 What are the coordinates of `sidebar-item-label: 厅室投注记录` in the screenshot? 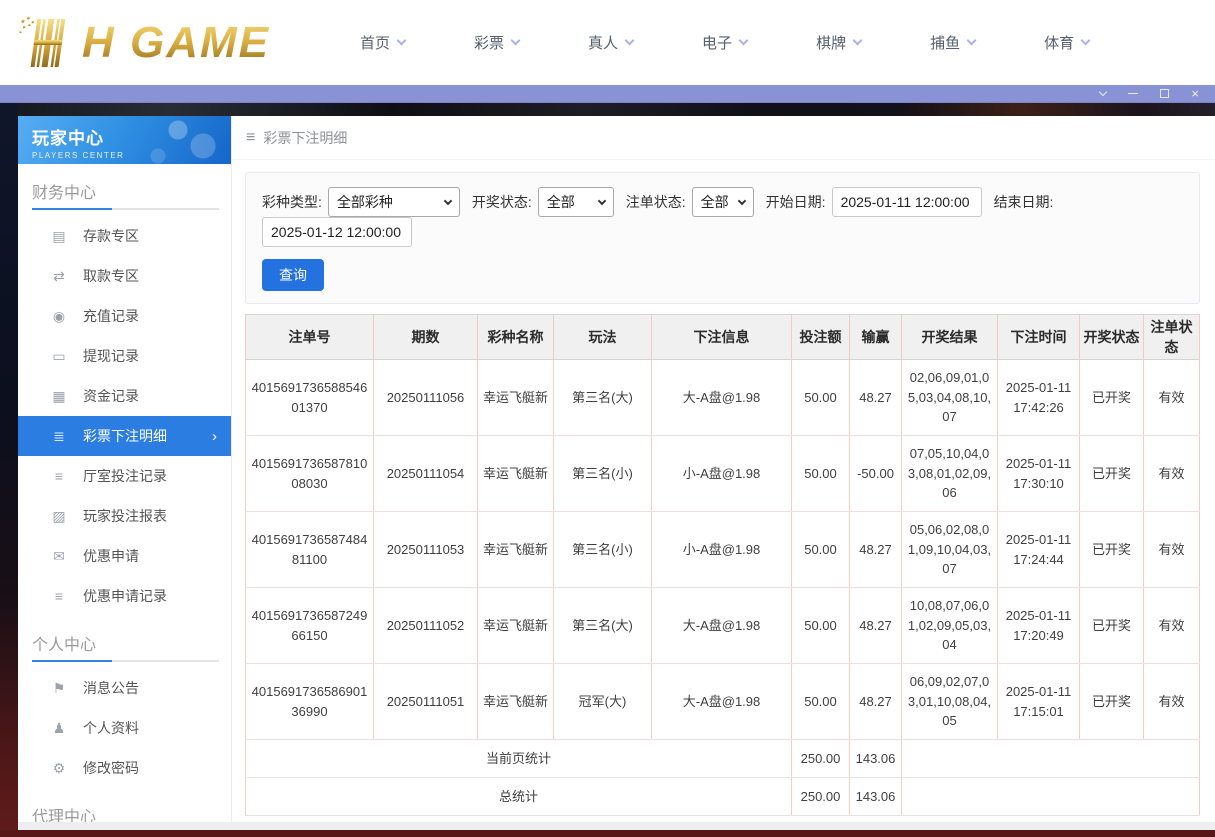 It's located at (125, 476).